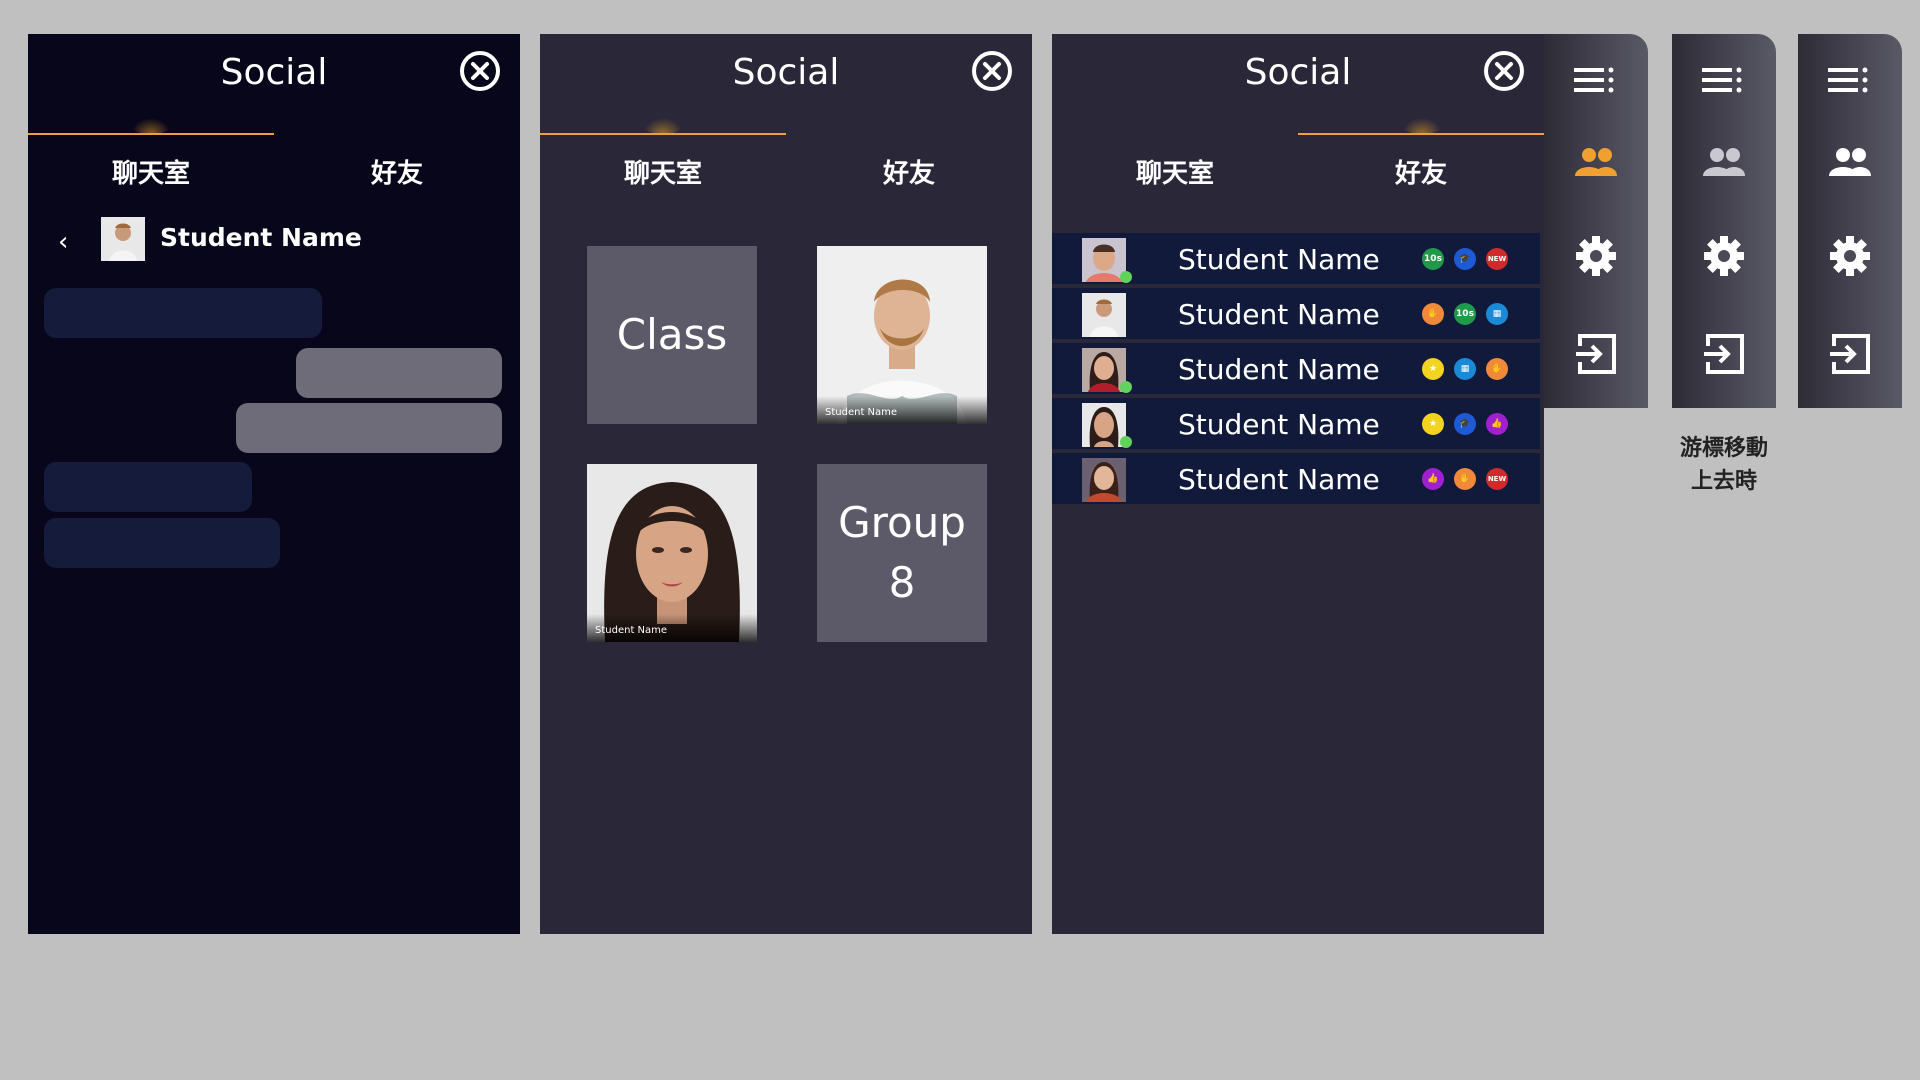 The width and height of the screenshot is (1920, 1080). I want to click on hover-caption-line: 上去時, so click(1723, 481).